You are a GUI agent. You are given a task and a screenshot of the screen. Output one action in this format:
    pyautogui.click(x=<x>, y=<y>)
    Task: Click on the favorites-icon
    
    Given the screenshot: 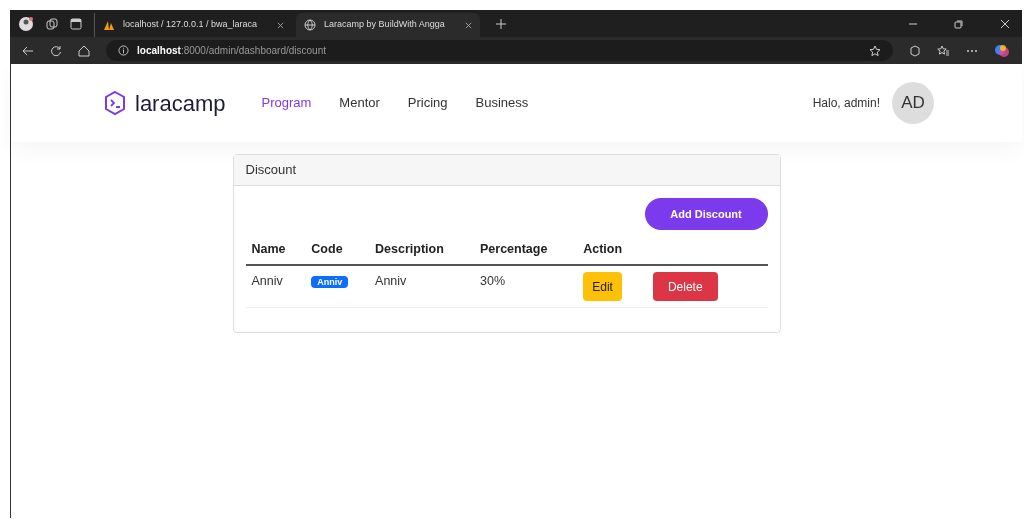 What is the action you would take?
    pyautogui.click(x=943, y=50)
    